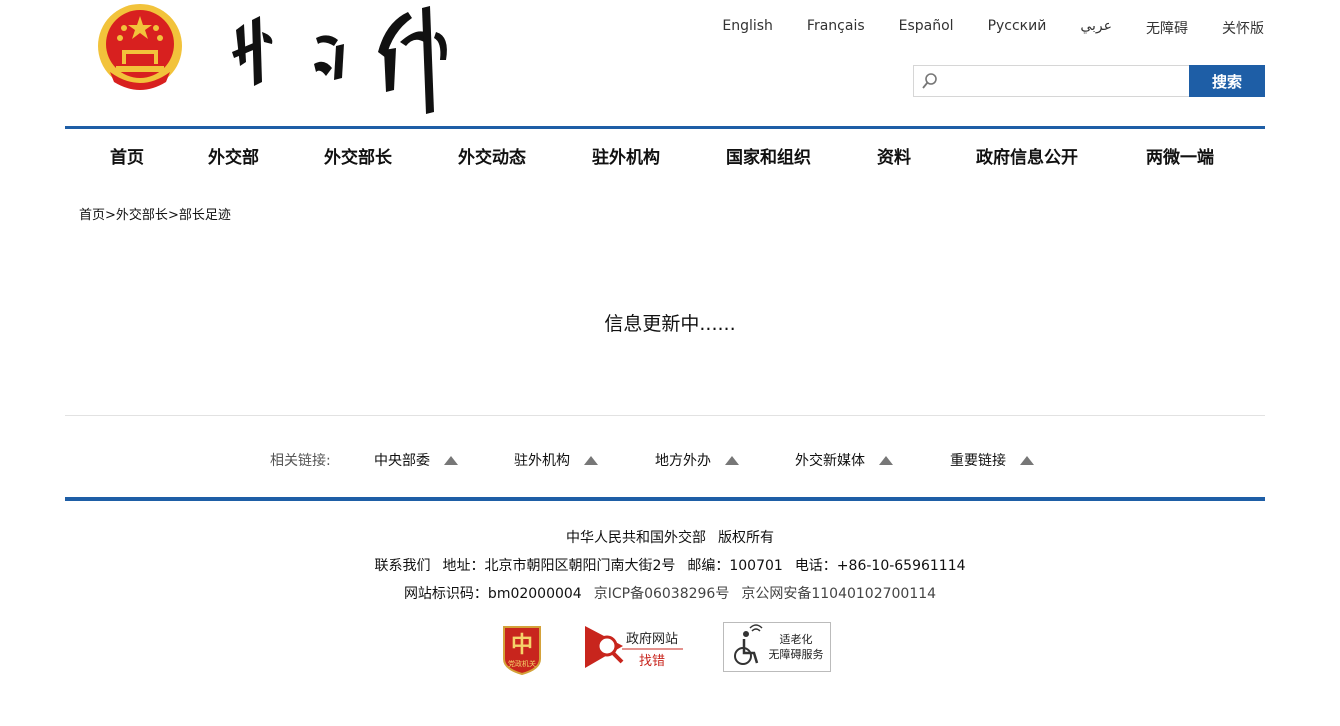 The width and height of the screenshot is (1340, 726). What do you see at coordinates (1243, 28) in the screenshot?
I see `elder-care-version-link: 关怀版` at bounding box center [1243, 28].